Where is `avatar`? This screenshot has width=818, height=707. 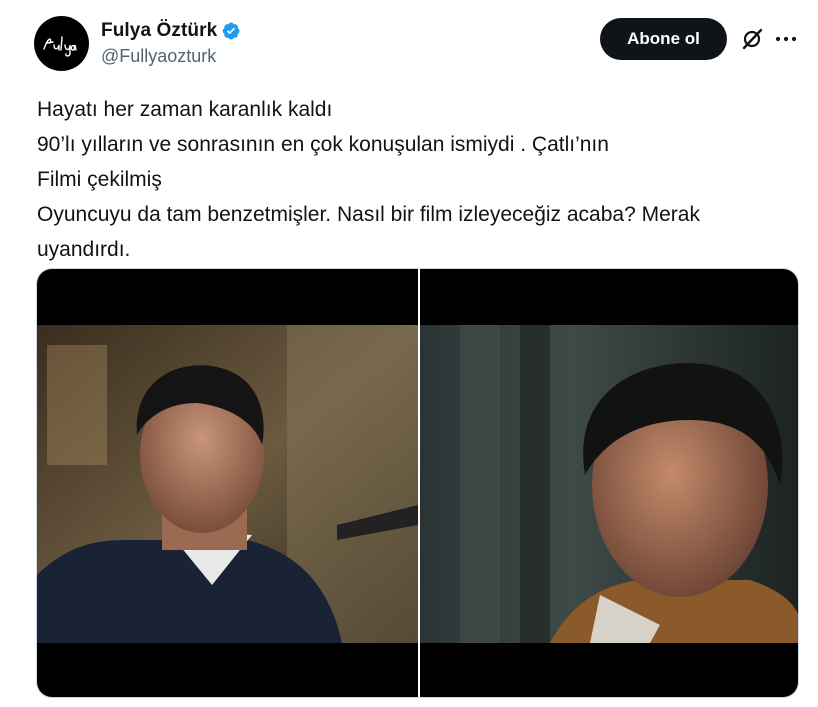
avatar is located at coordinates (61, 43).